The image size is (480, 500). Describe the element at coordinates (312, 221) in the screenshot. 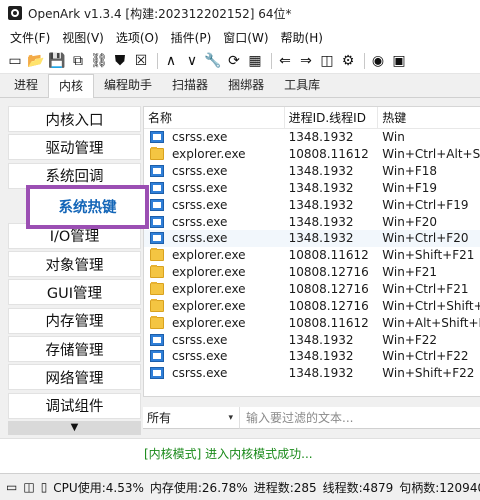

I see `table-row: csrss.exe 1348.1932 Win+F20` at that location.